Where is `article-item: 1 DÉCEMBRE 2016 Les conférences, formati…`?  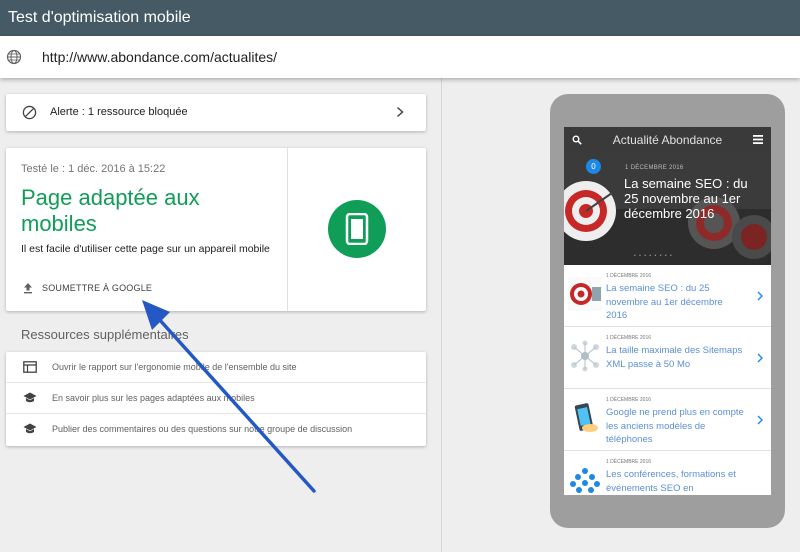 article-item: 1 DÉCEMBRE 2016 Les conférences, formati… is located at coordinates (667, 473).